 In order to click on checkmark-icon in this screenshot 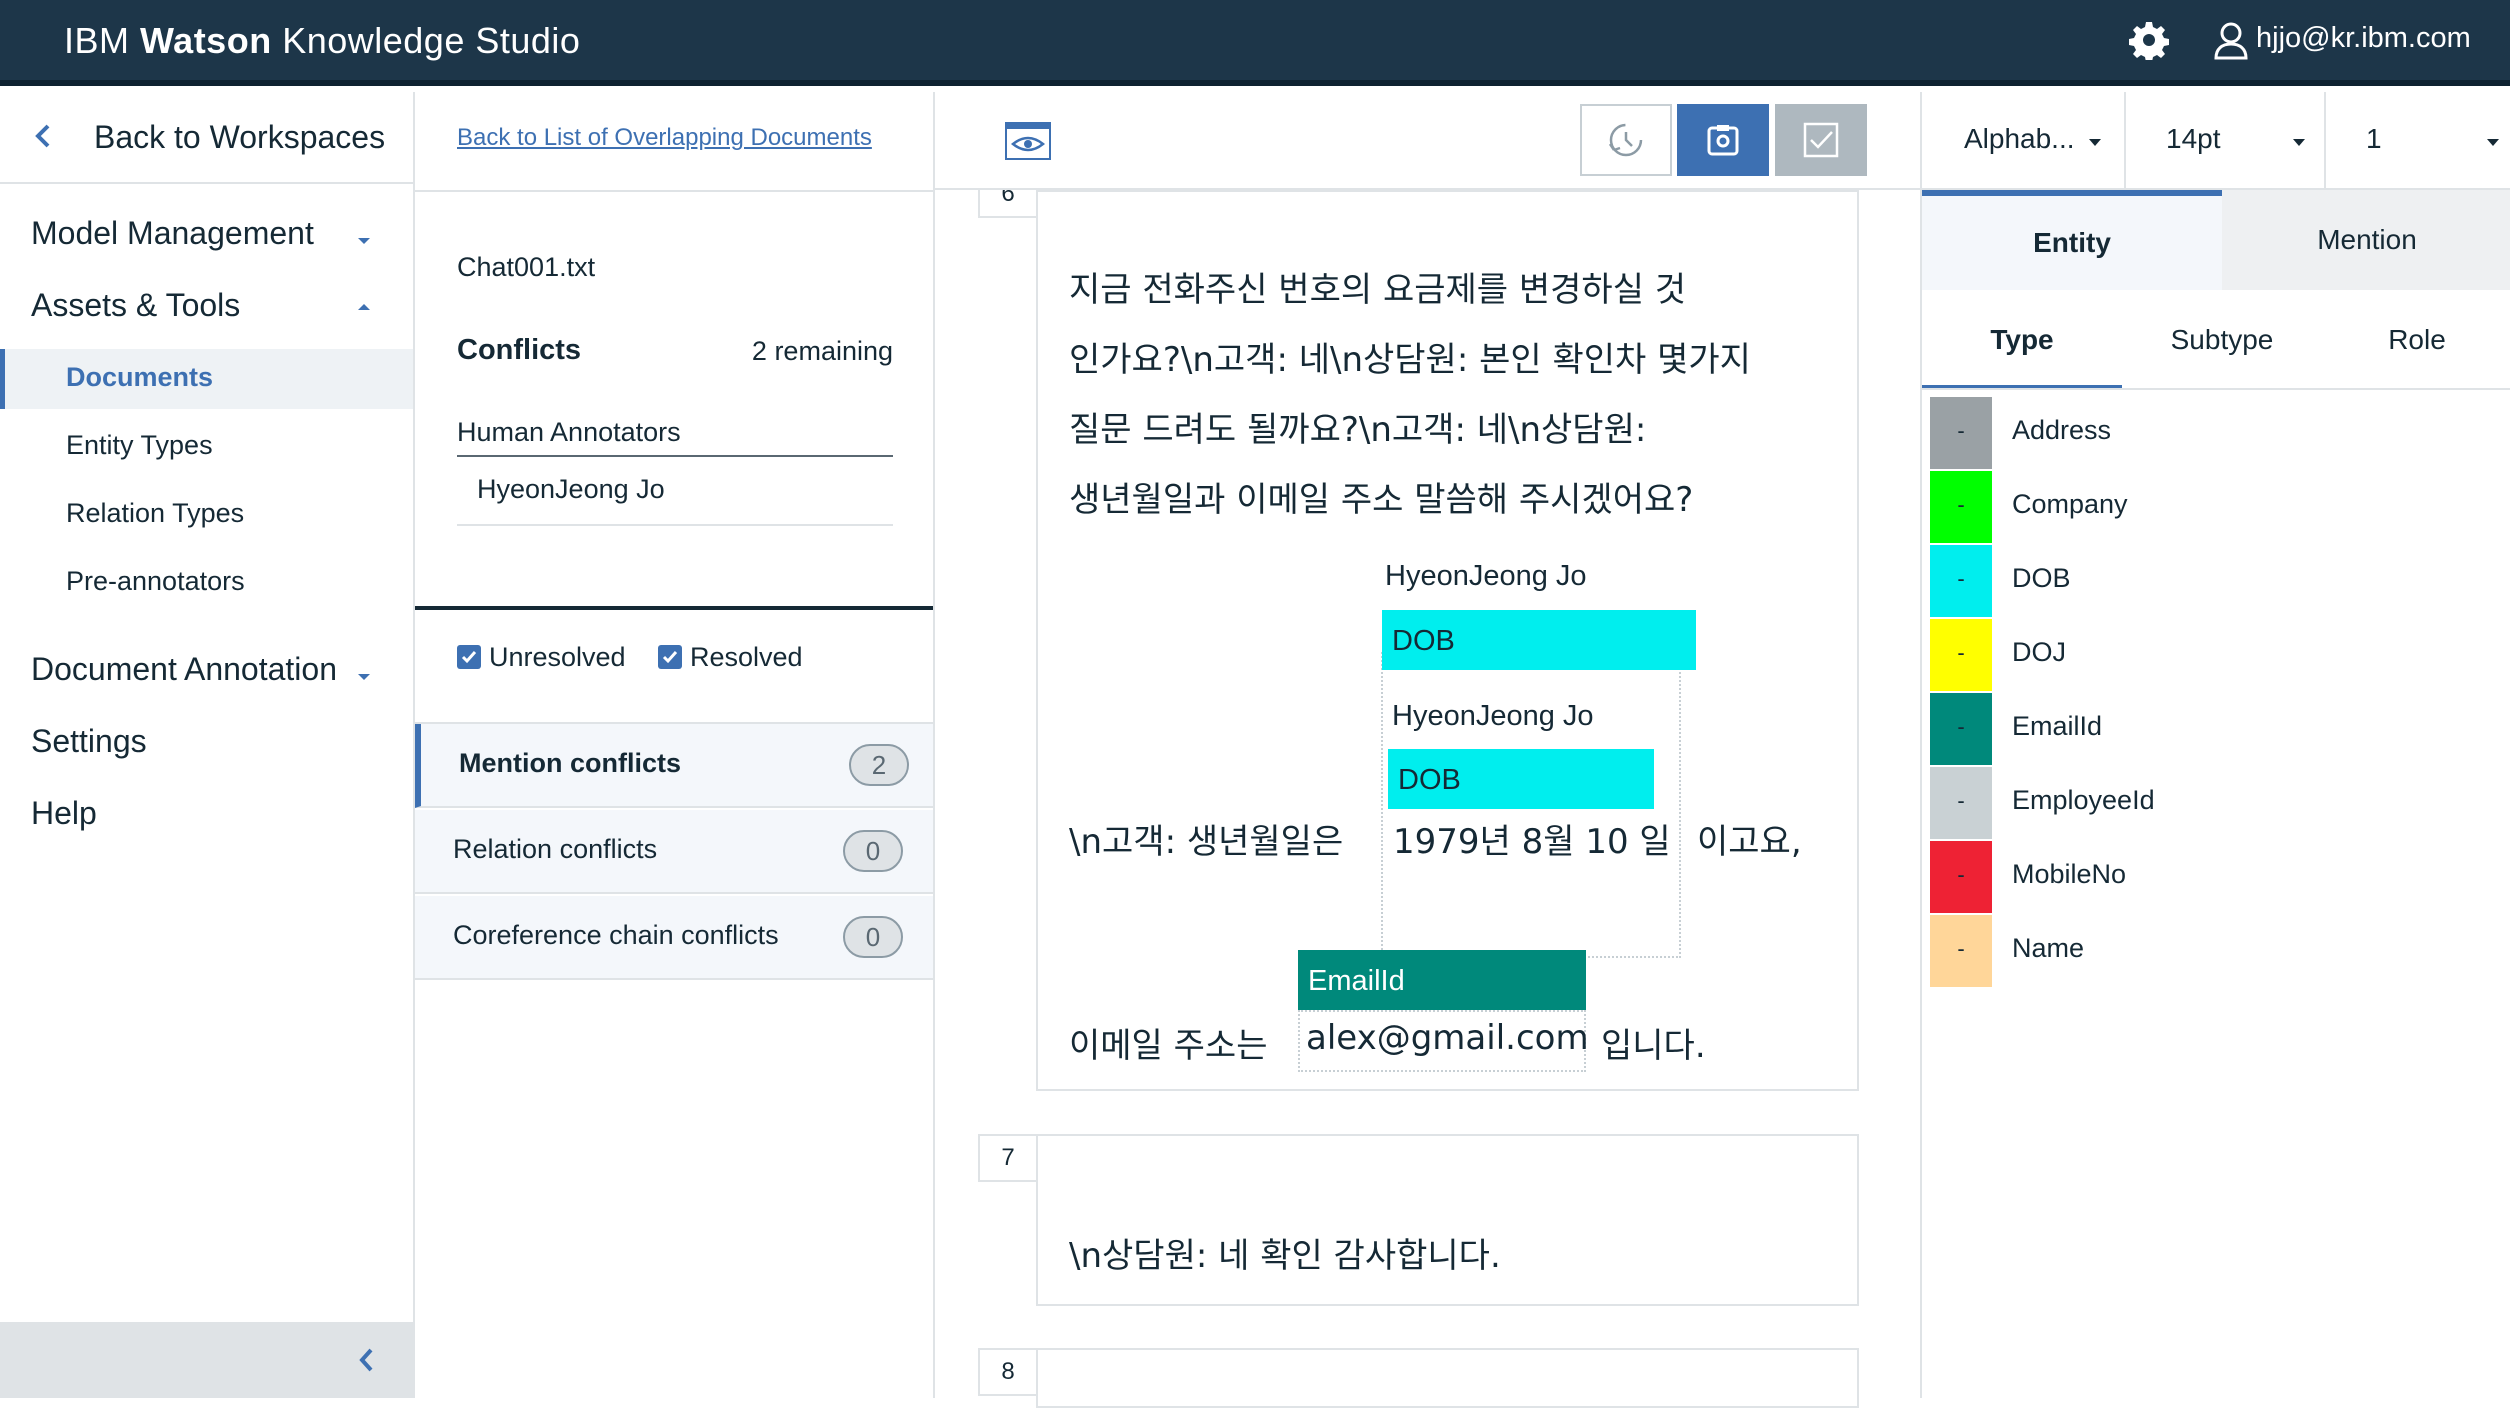, I will do `click(670, 657)`.